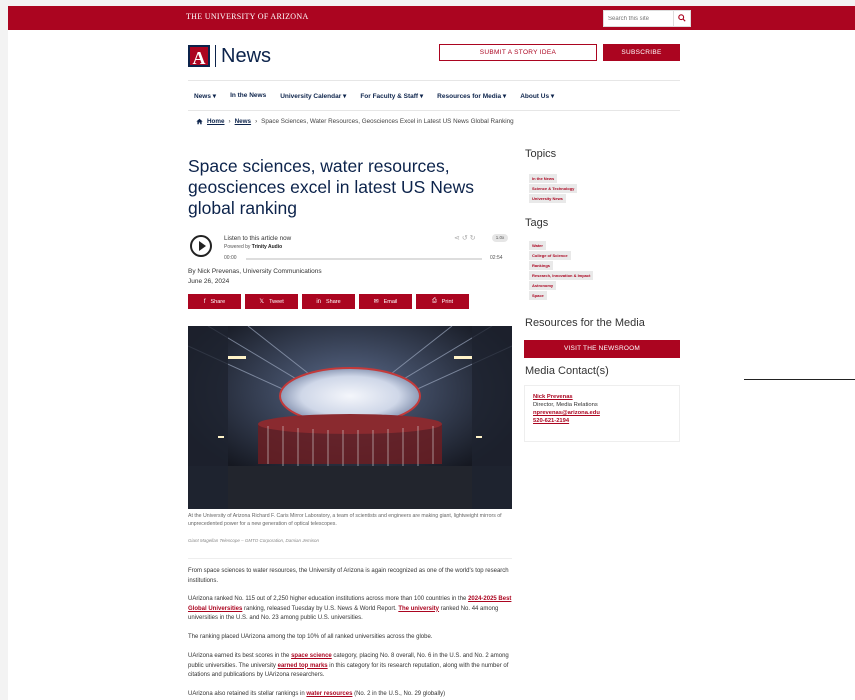 The width and height of the screenshot is (855, 700). I want to click on link-top-marks: earned top marks, so click(303, 666).